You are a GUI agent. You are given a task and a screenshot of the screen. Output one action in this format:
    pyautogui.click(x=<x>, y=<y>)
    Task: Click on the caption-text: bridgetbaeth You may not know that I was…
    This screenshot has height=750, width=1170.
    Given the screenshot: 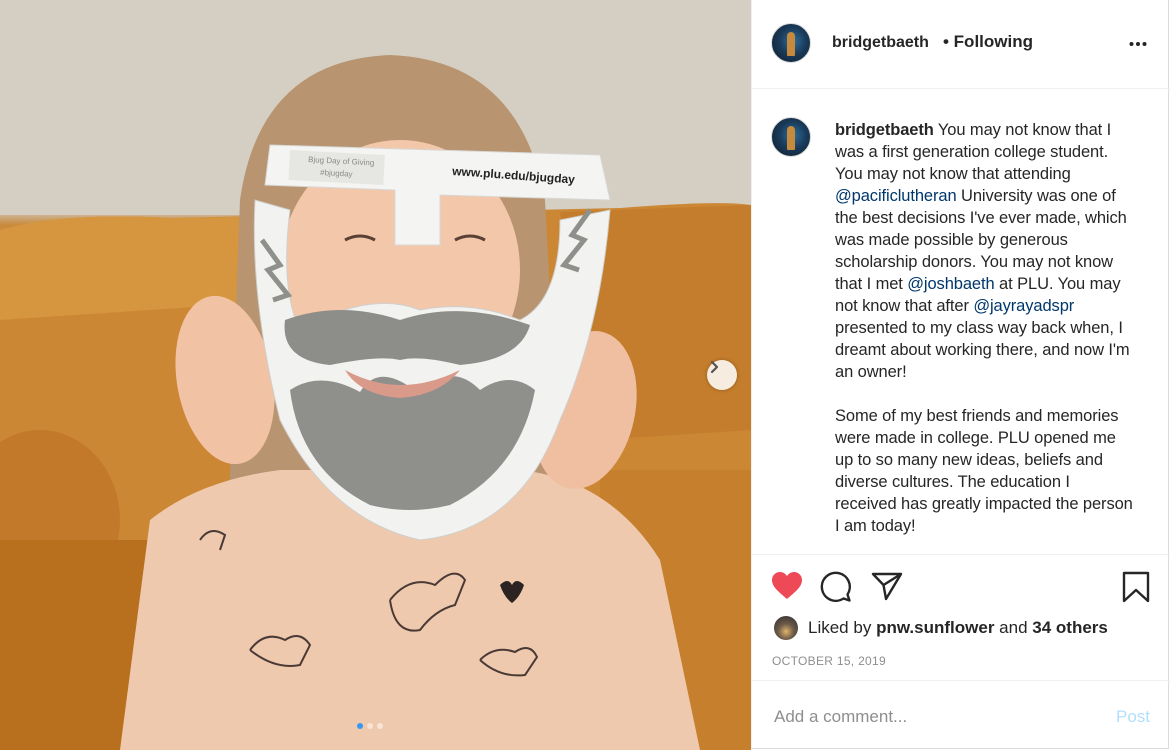 What is the action you would take?
    pyautogui.click(x=985, y=328)
    